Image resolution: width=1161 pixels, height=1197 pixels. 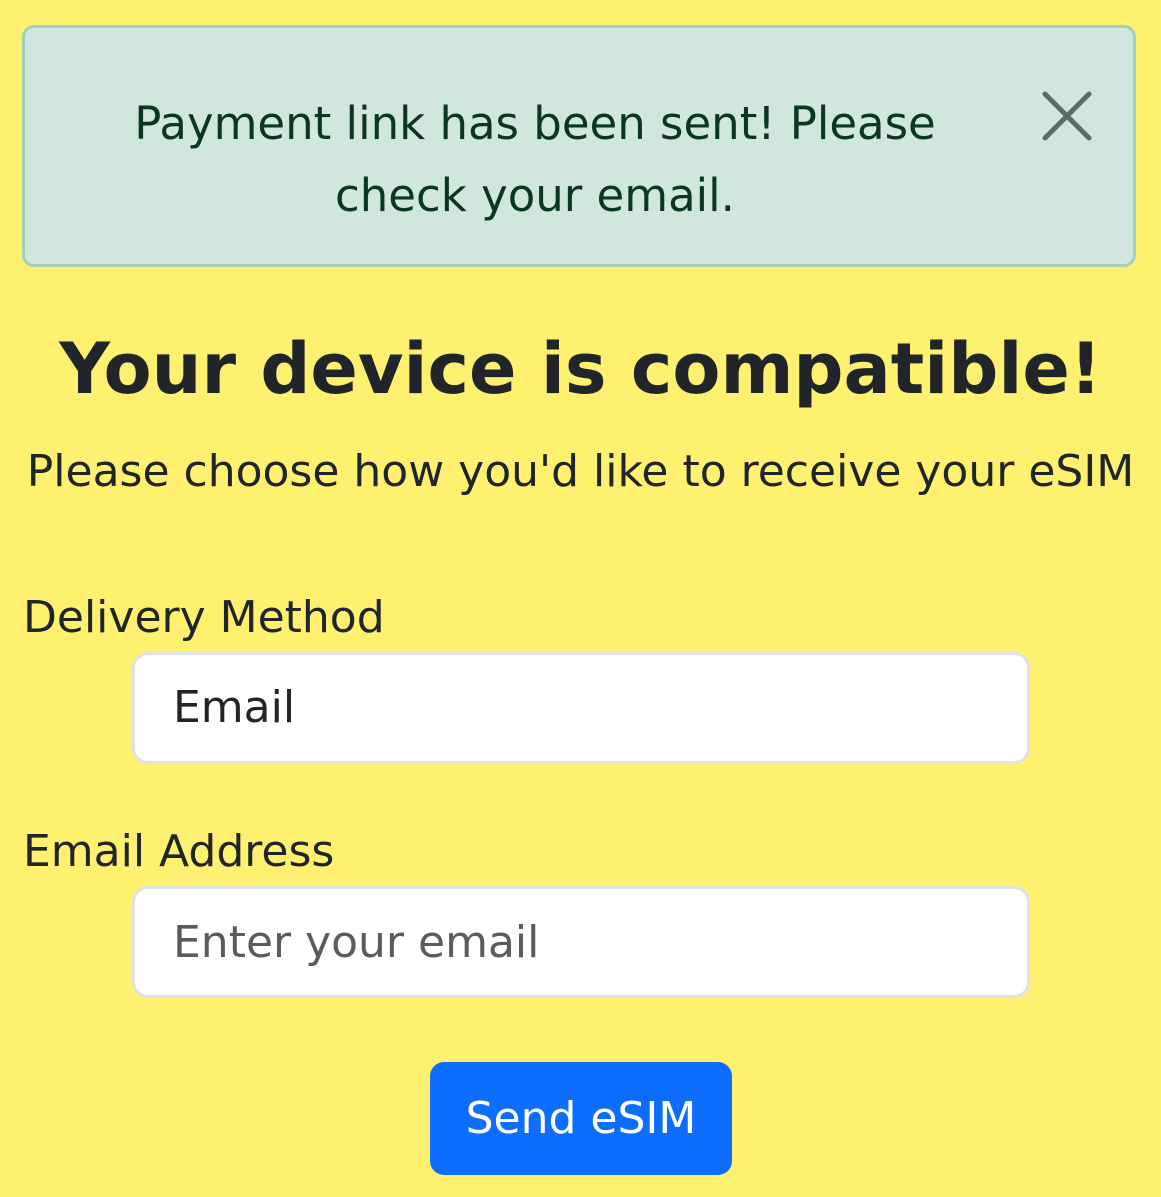 What do you see at coordinates (581, 942) in the screenshot?
I see `email-input` at bounding box center [581, 942].